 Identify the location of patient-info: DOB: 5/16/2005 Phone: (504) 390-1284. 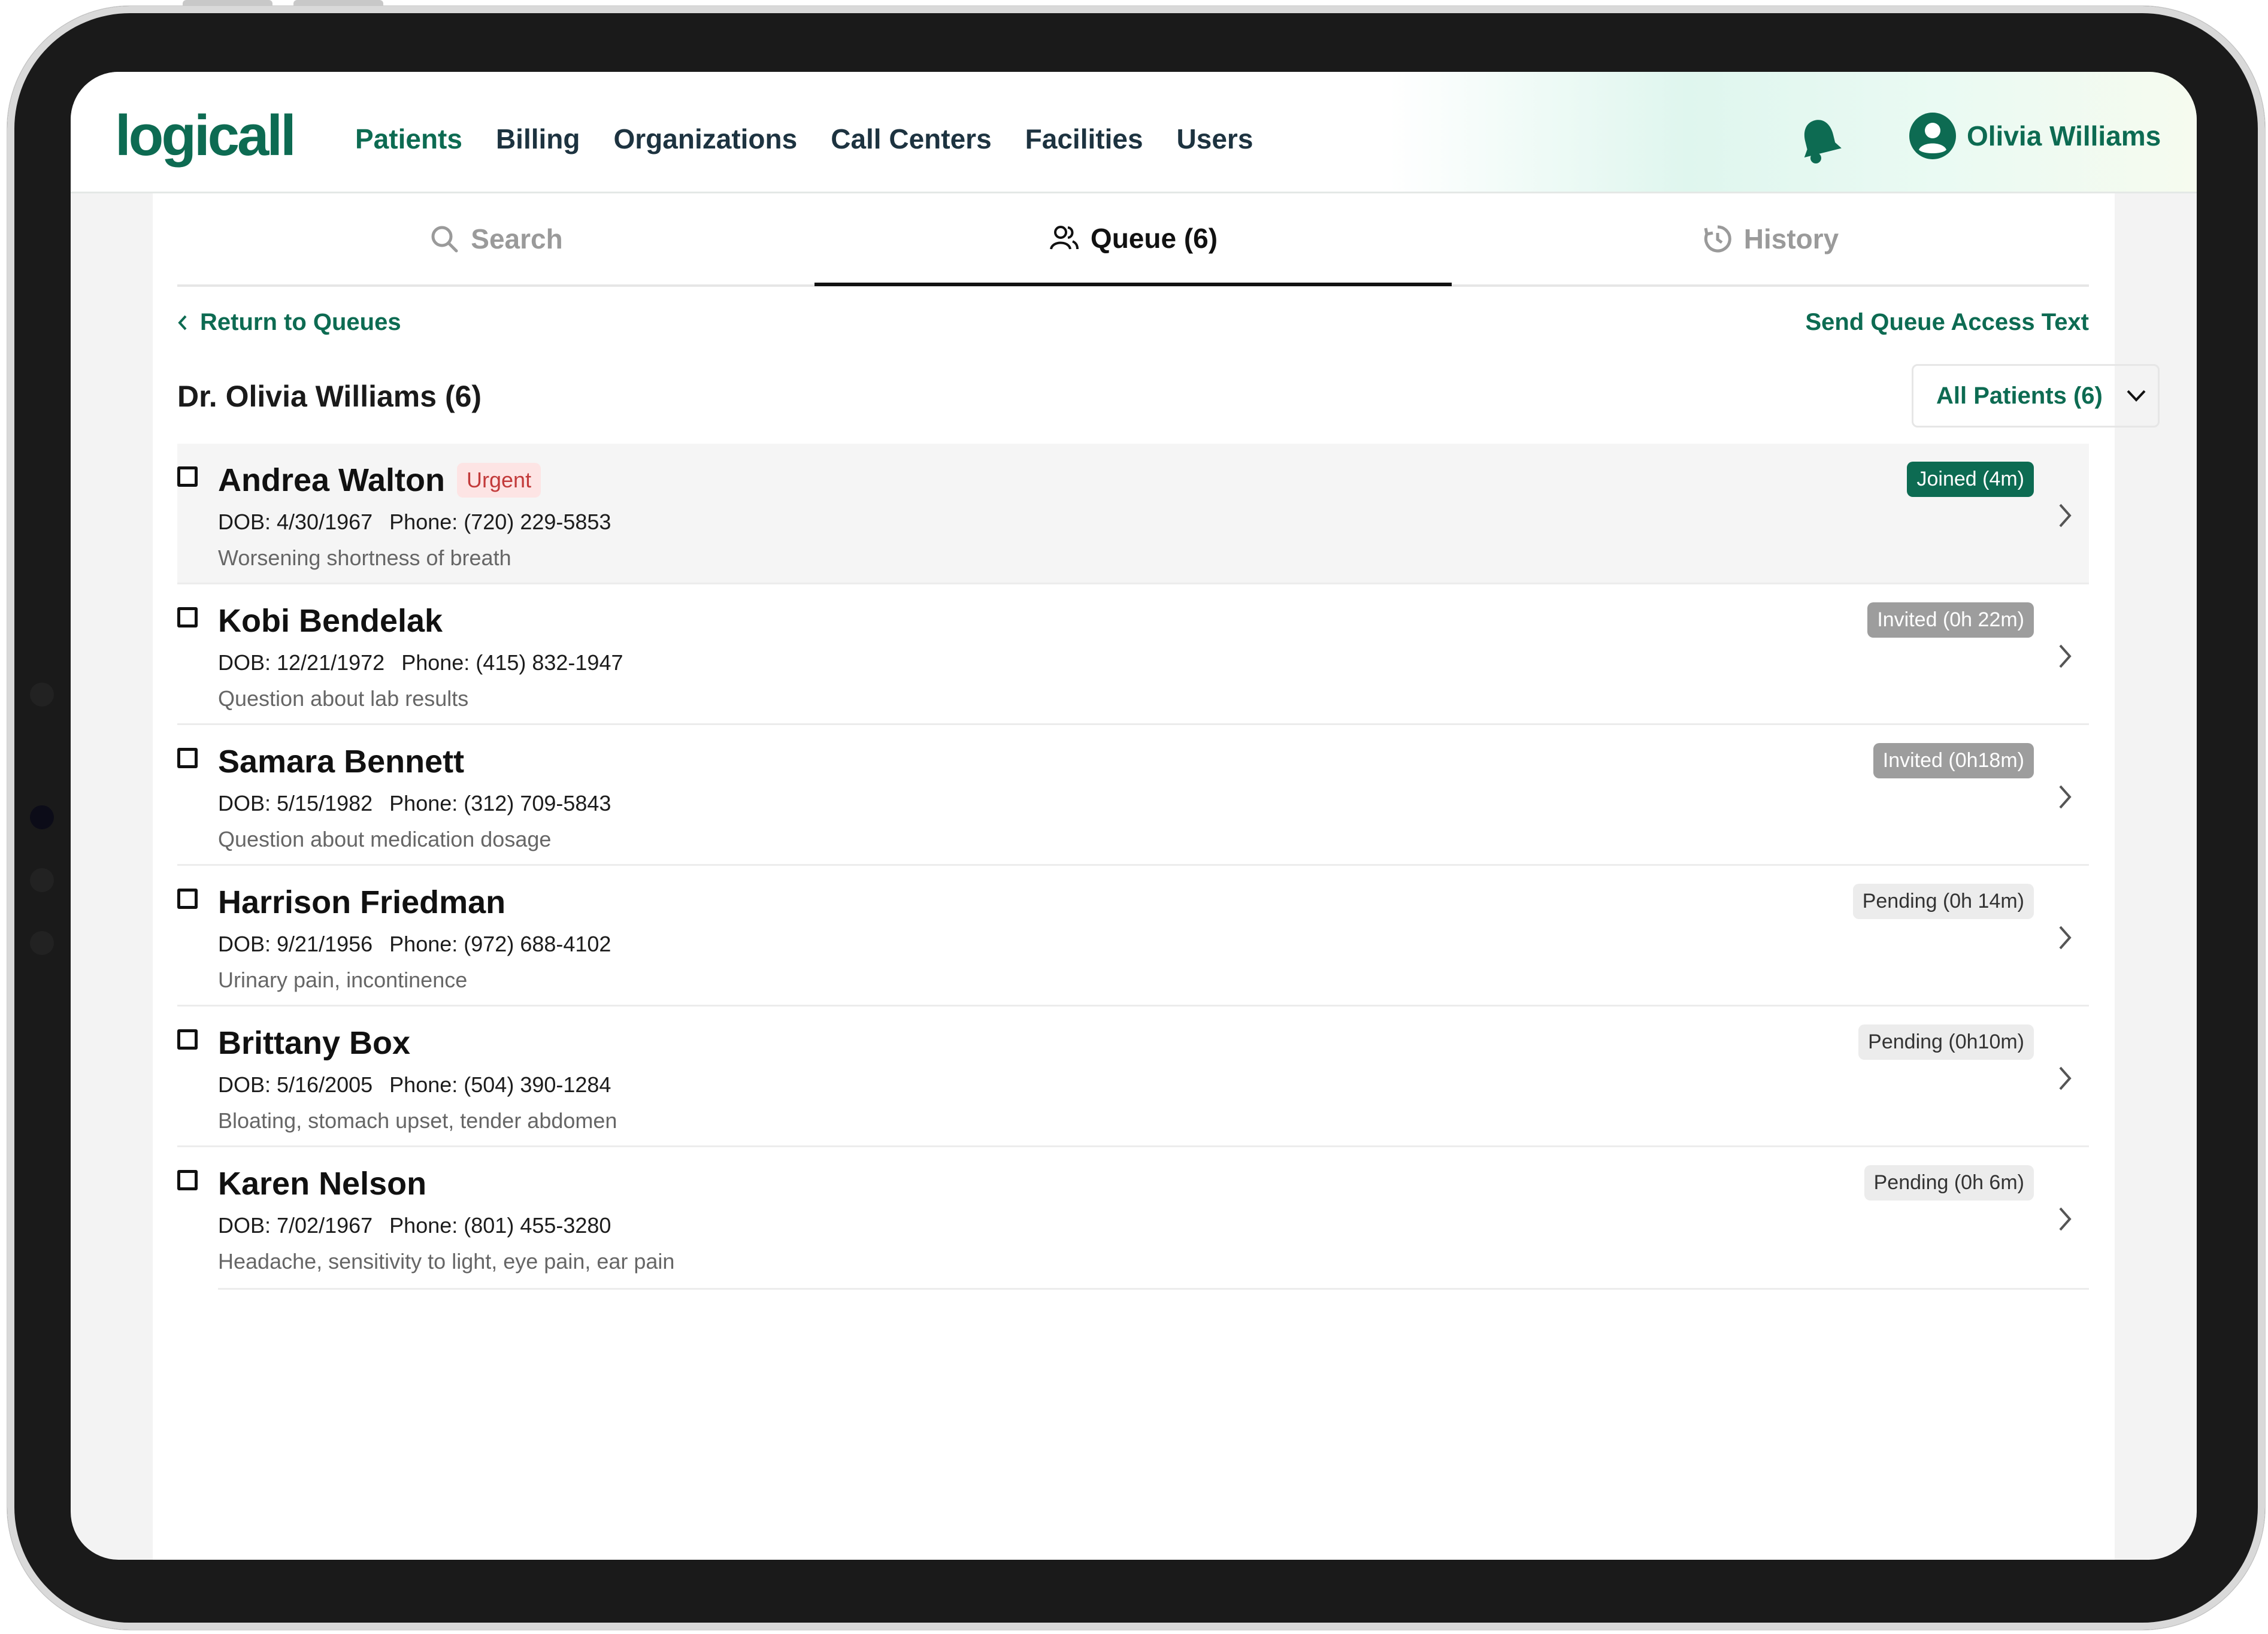
(414, 1085).